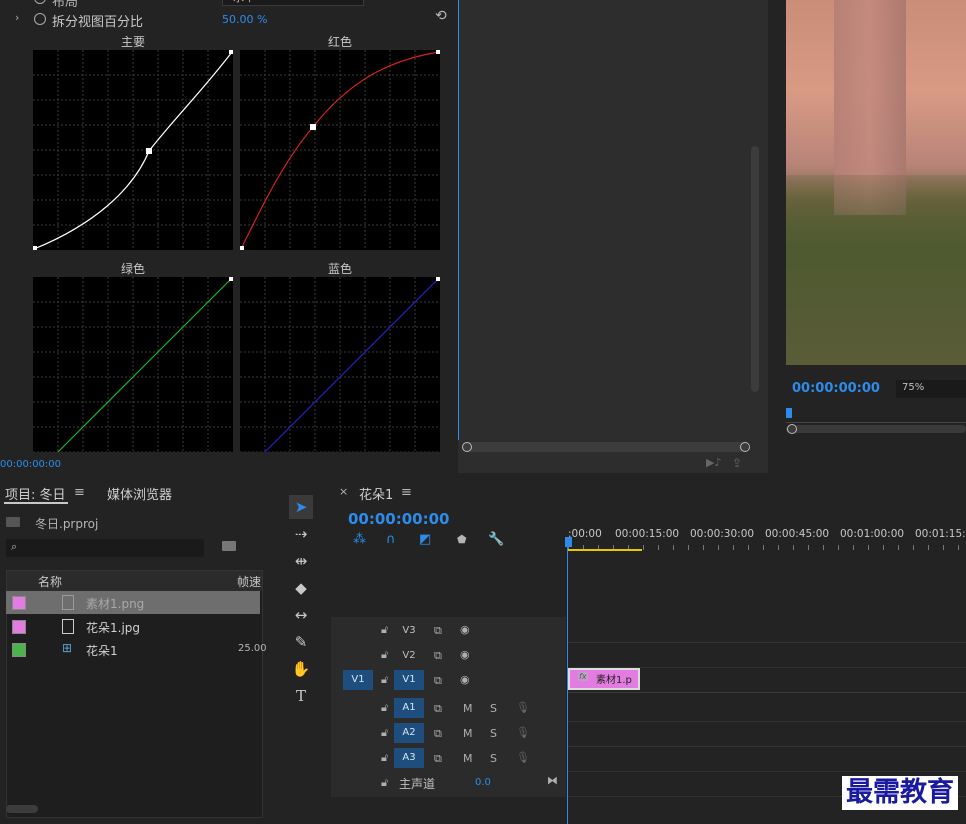 Image resolution: width=966 pixels, height=824 pixels. What do you see at coordinates (249, 581) in the screenshot?
I see `column-fps: 帧速` at bounding box center [249, 581].